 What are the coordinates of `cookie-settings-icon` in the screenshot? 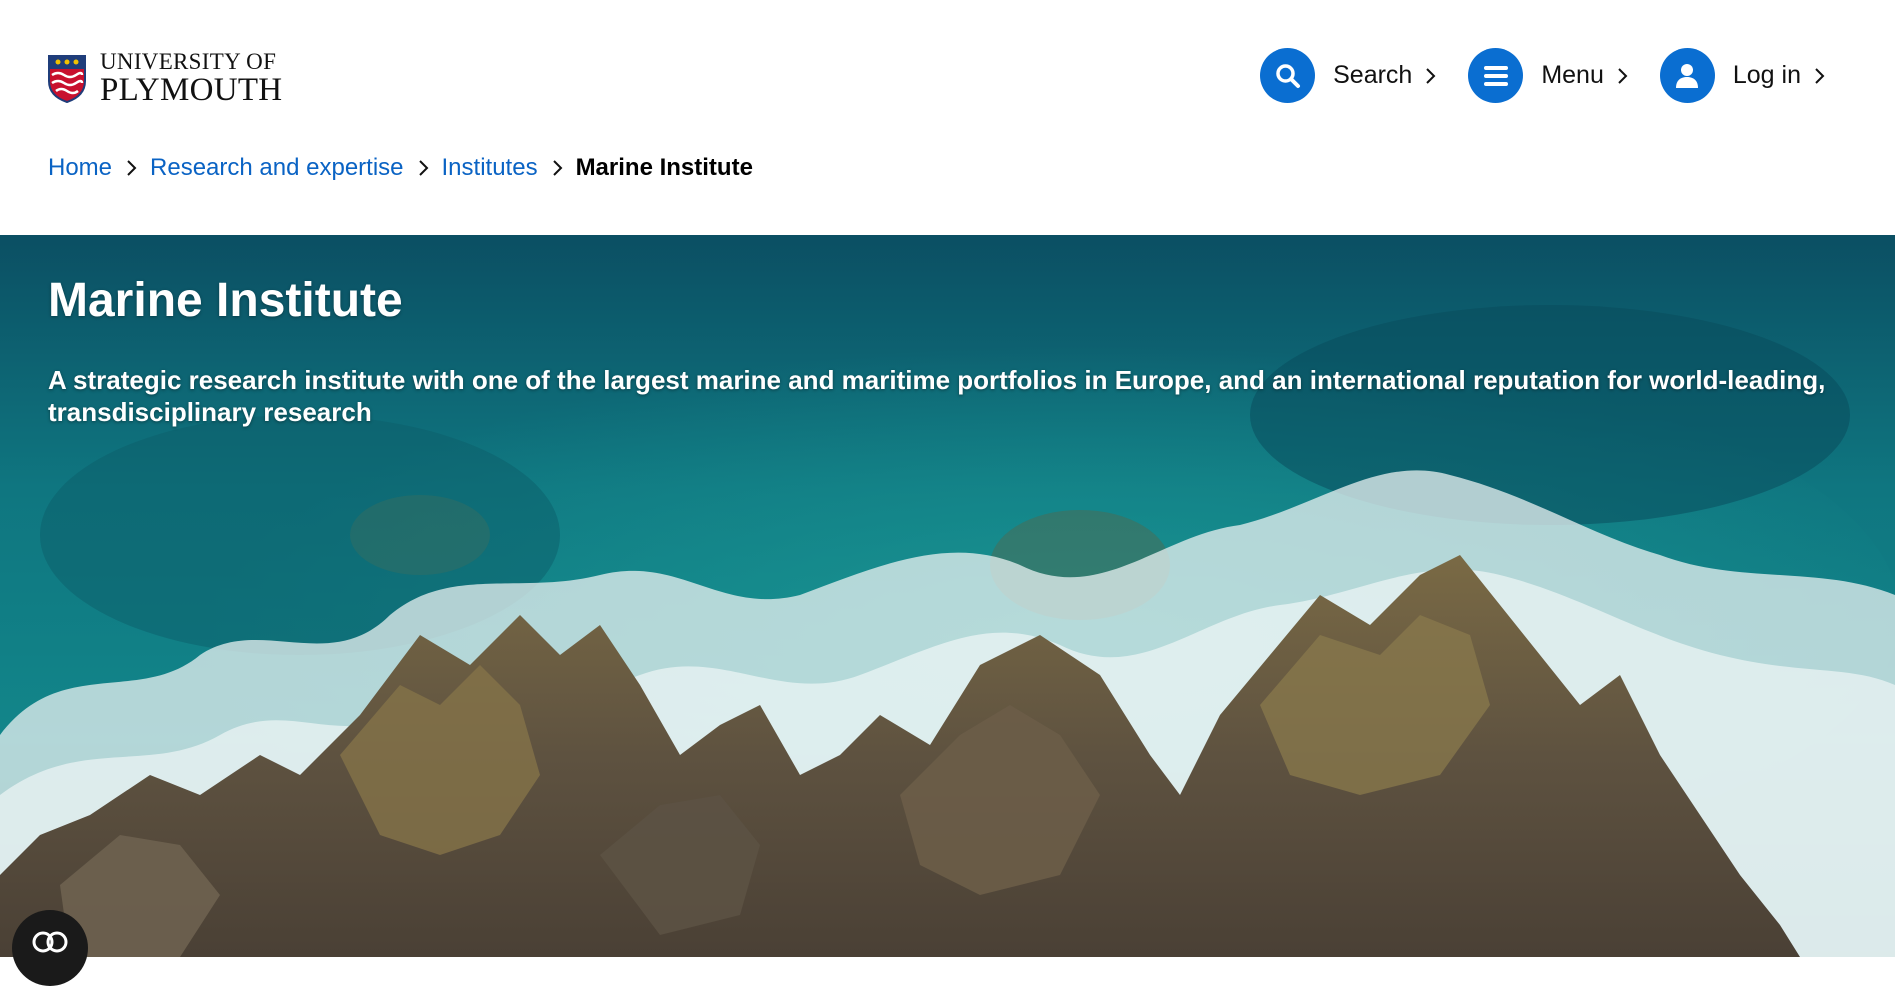 It's located at (50, 942).